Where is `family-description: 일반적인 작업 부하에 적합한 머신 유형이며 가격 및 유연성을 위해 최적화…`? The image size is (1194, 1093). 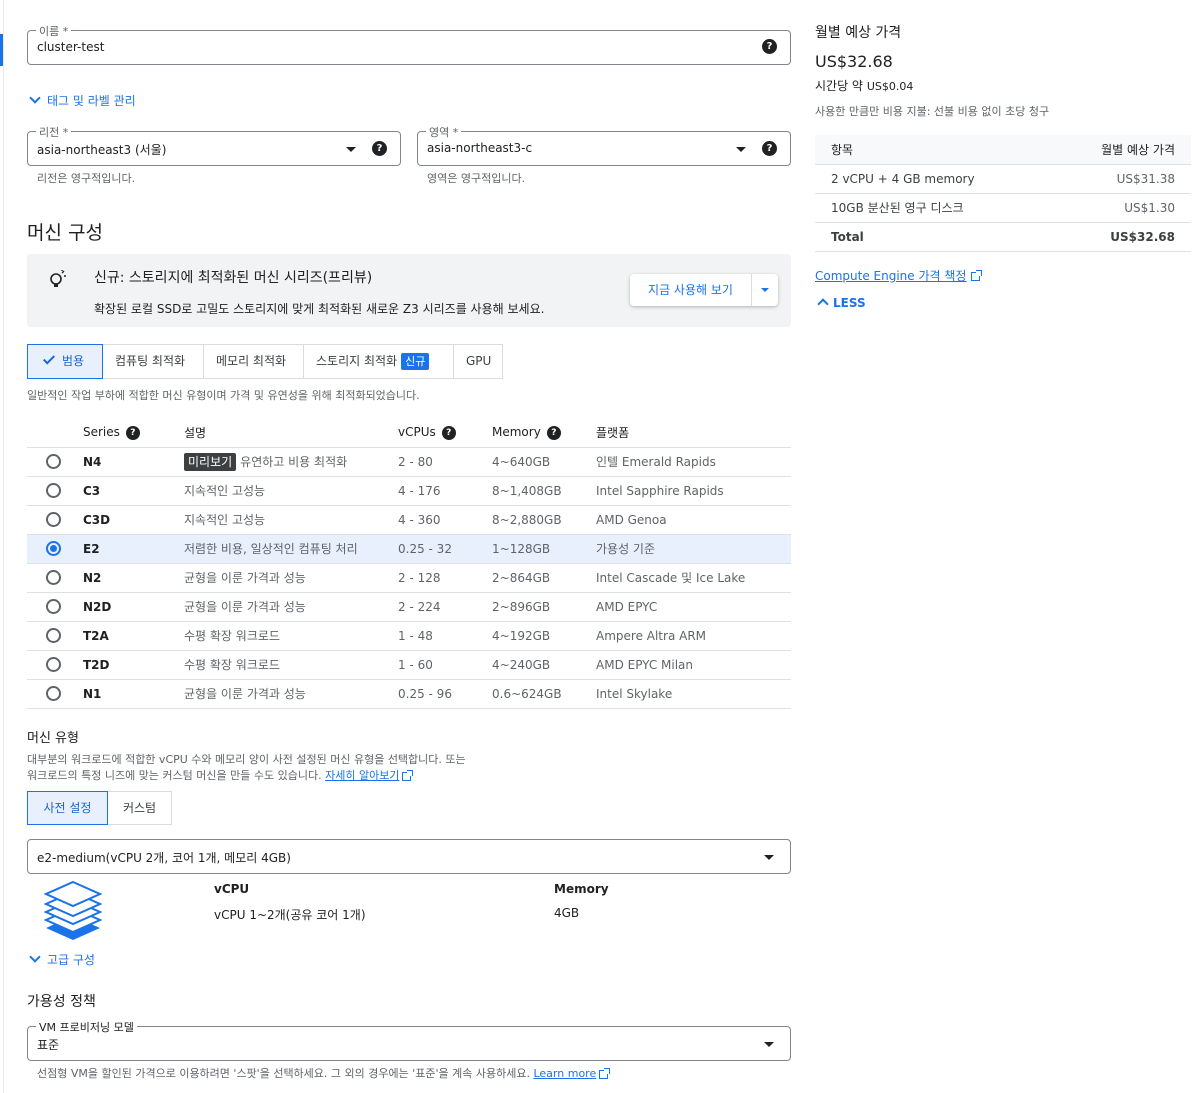
family-description: 일반적인 작업 부하에 적합한 머신 유형이며 가격 및 유연성을 위해 최적화… is located at coordinates (223, 395).